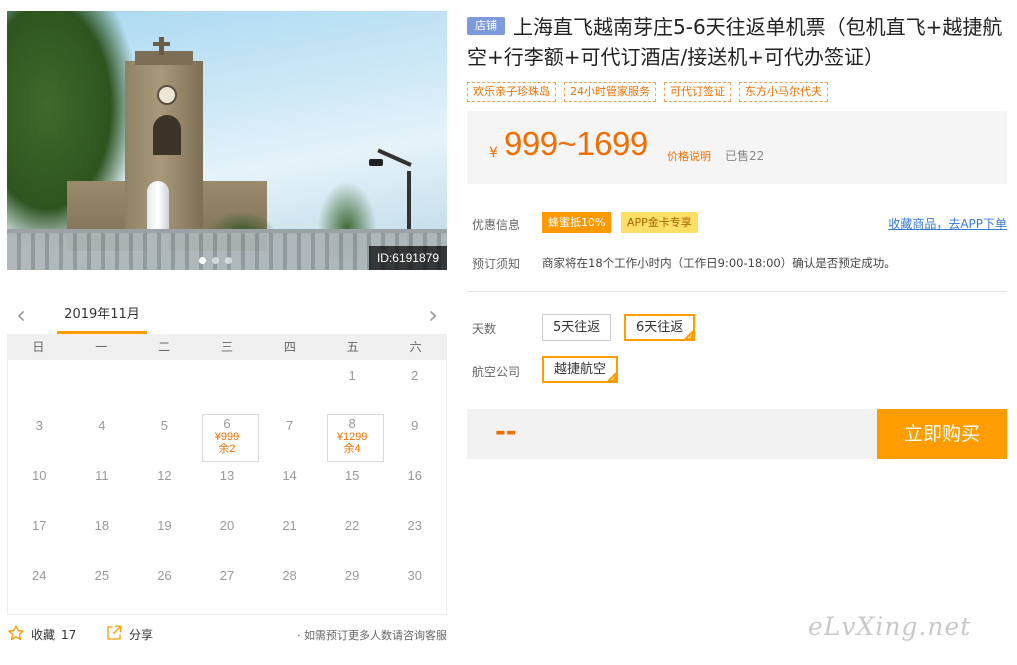 This screenshot has width=1017, height=665. Describe the element at coordinates (164, 525) in the screenshot. I see `calendar-day-number: 19` at that location.